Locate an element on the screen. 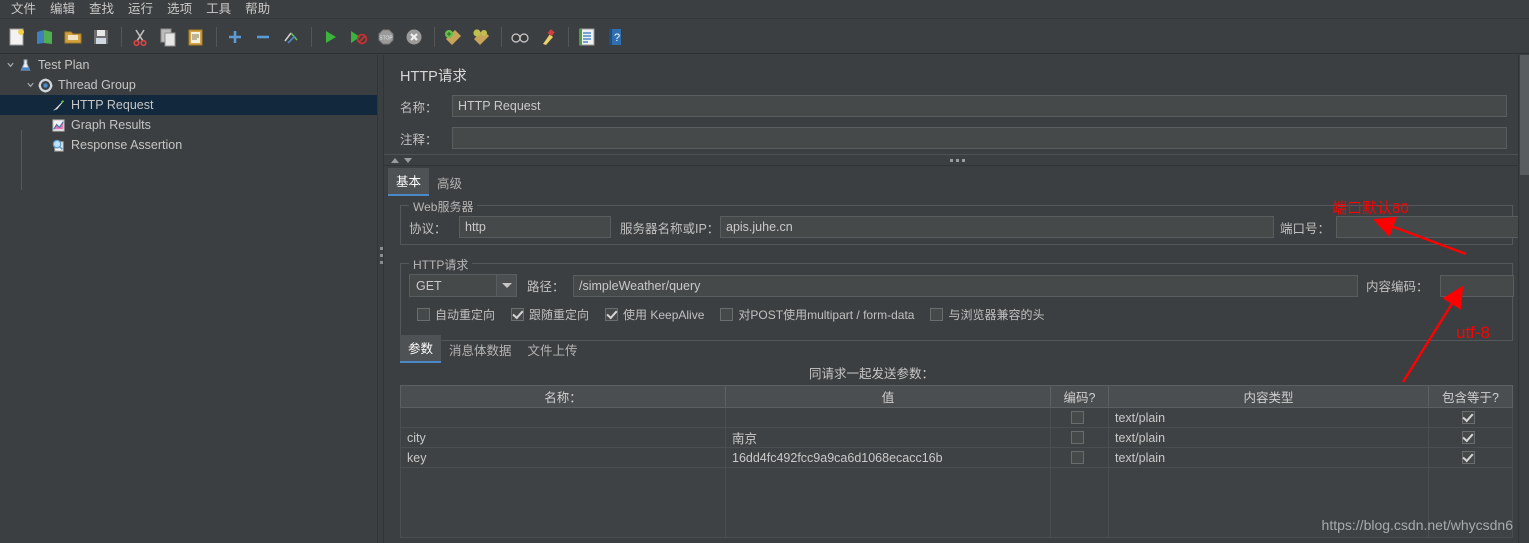 This screenshot has height=543, width=1529. copy-icon is located at coordinates (168, 37).